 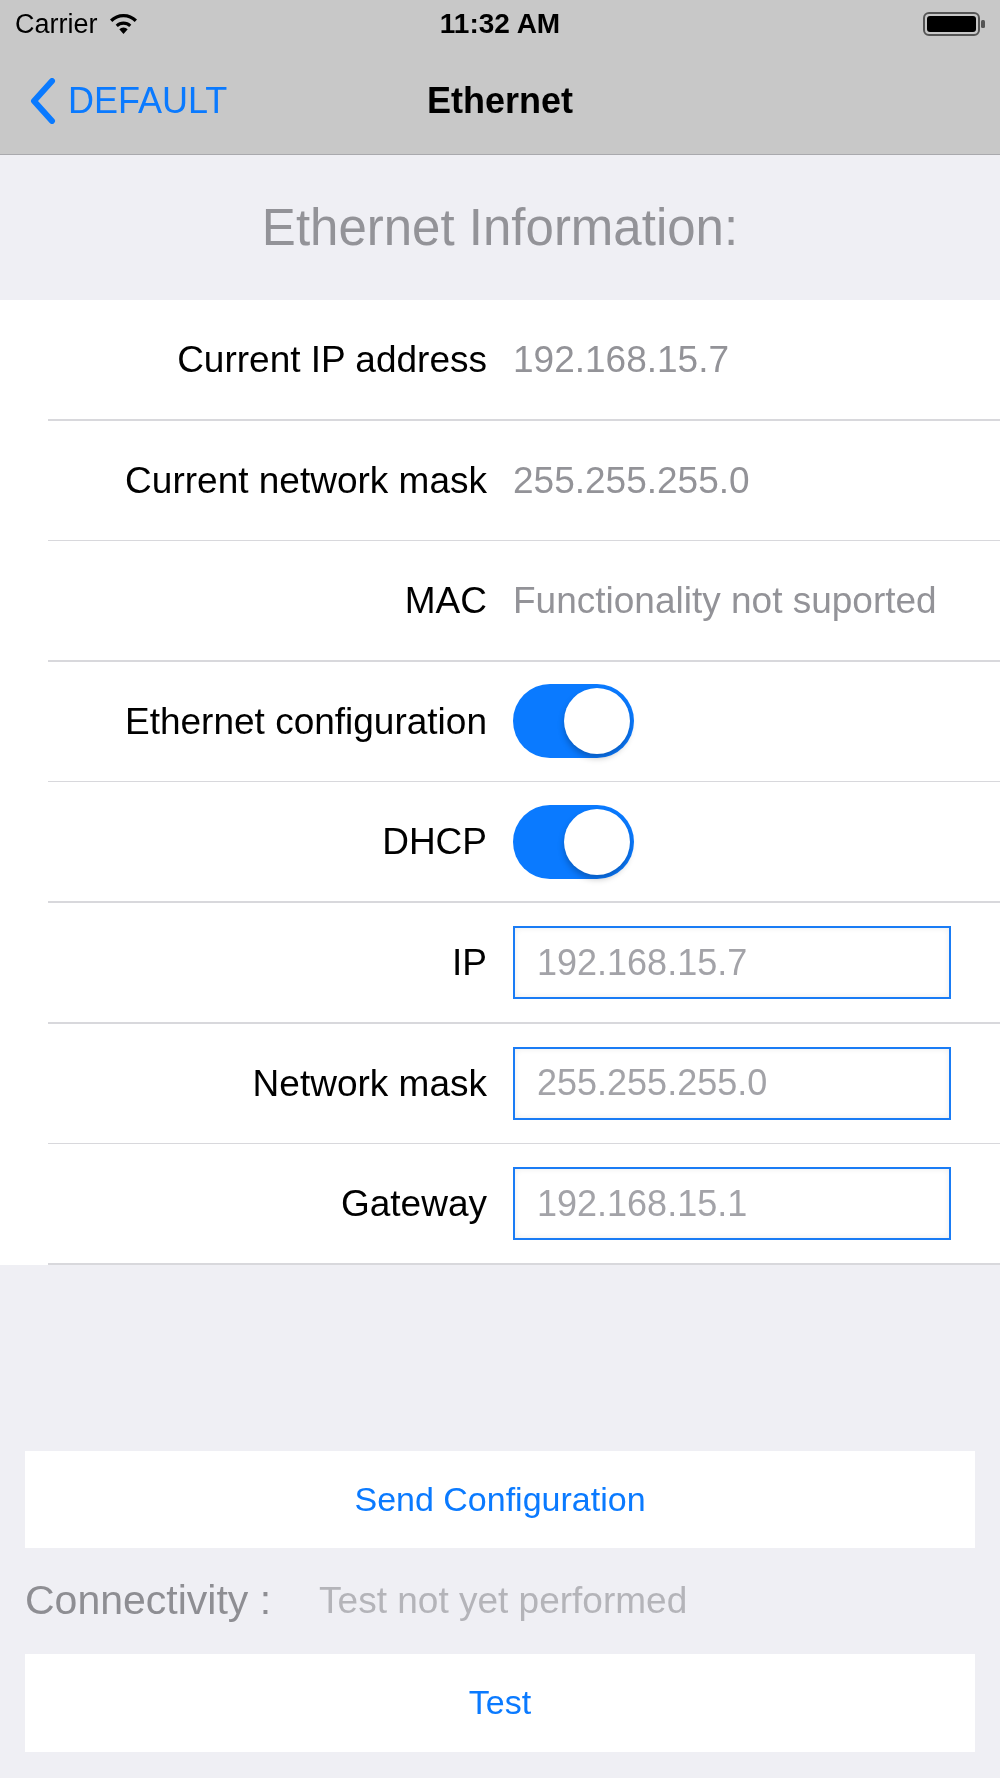 I want to click on back-button: DEFAULT, so click(x=129, y=101).